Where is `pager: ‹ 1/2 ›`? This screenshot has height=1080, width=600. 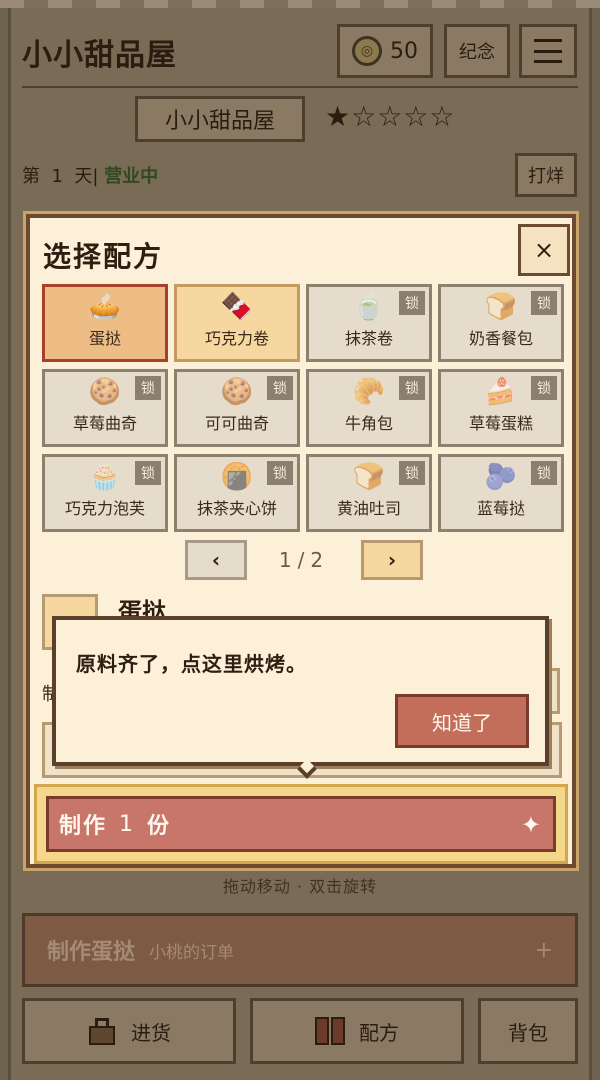 pager: ‹ 1/2 › is located at coordinates (305, 560).